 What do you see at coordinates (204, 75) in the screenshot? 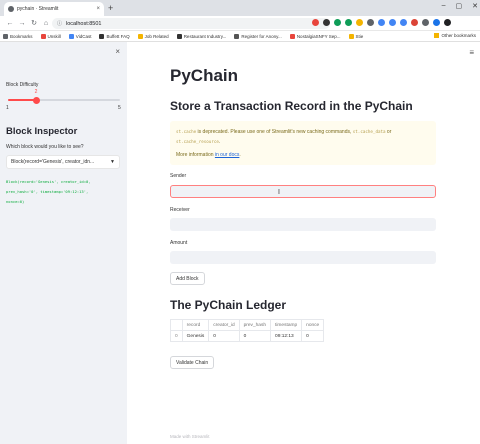
I see `page-title: PyChain` at bounding box center [204, 75].